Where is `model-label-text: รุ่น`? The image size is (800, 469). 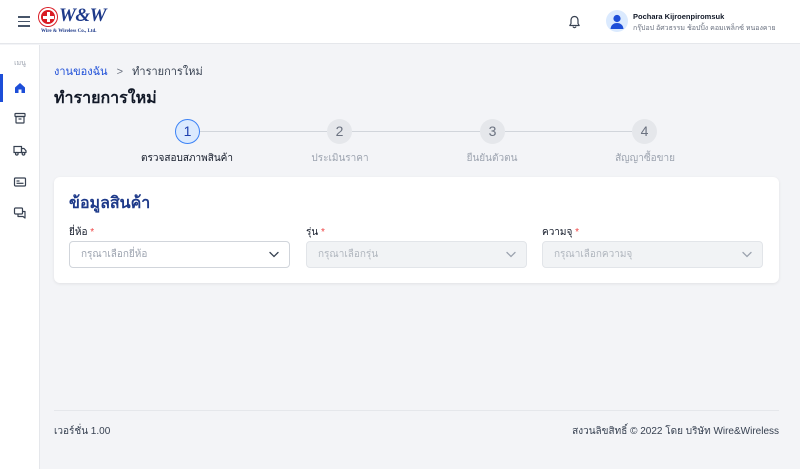 model-label-text: รุ่น is located at coordinates (312, 232).